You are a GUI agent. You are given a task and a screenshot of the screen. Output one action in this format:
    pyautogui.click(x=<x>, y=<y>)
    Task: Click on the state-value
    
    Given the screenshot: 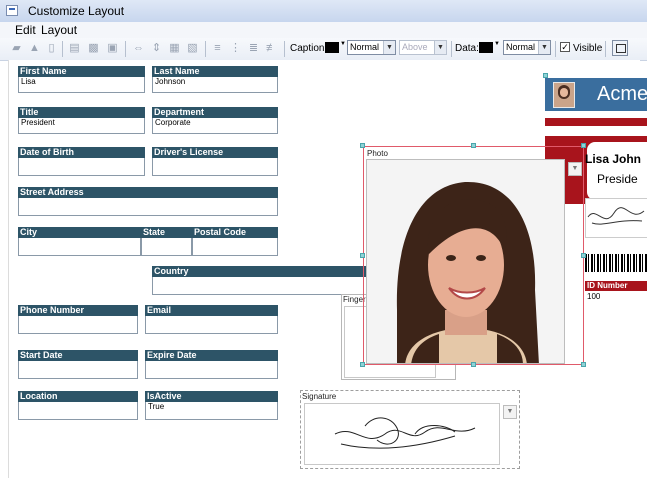 What is the action you would take?
    pyautogui.click(x=166, y=247)
    